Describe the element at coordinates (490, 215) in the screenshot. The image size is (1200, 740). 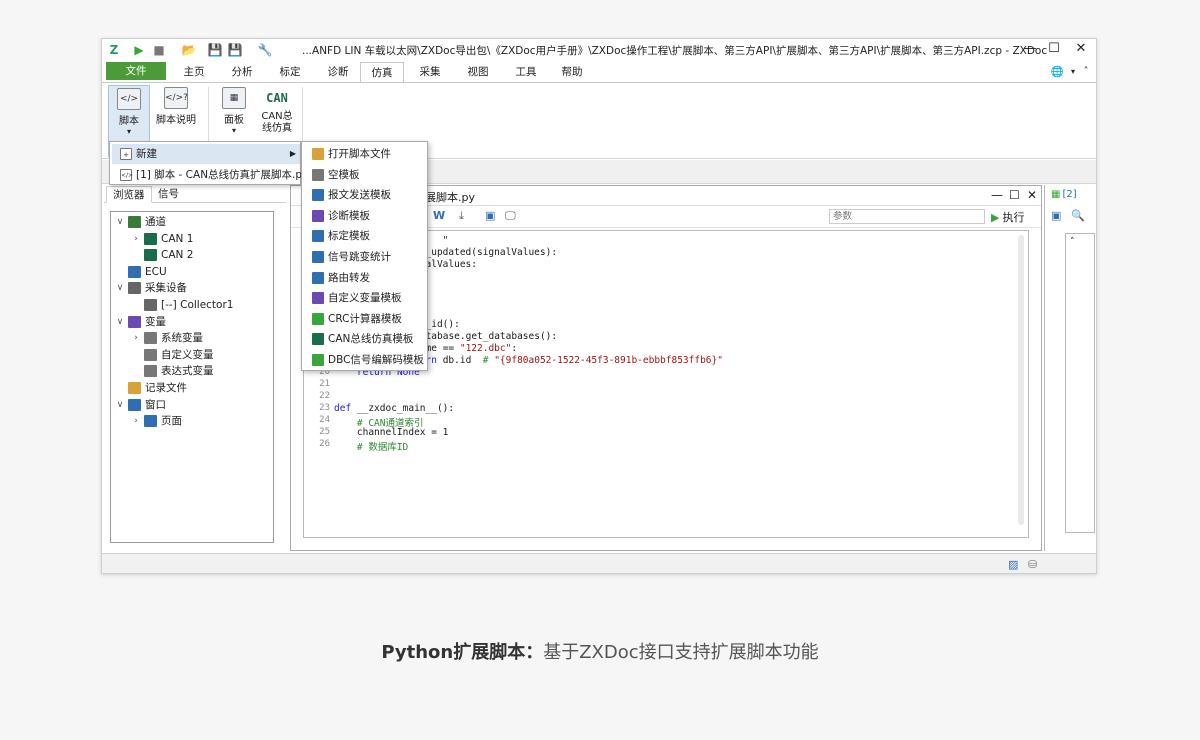
I see `window-icon: ▣` at that location.